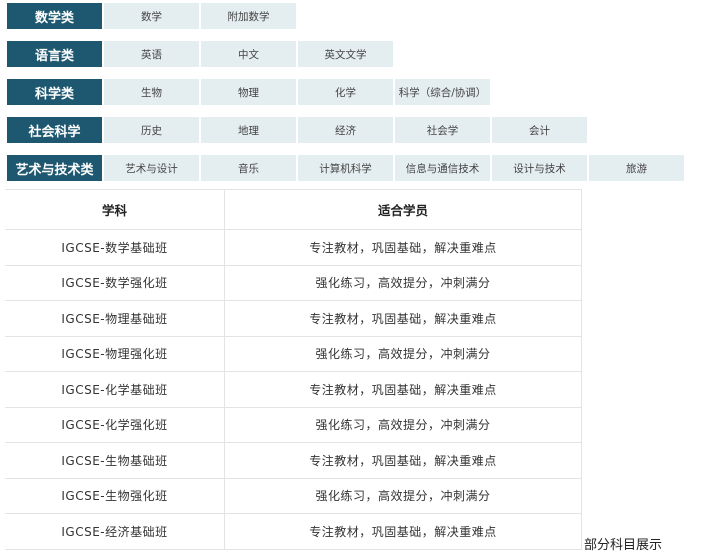 This screenshot has height=558, width=707. What do you see at coordinates (623, 545) in the screenshot?
I see `caption: 部分科目展示` at bounding box center [623, 545].